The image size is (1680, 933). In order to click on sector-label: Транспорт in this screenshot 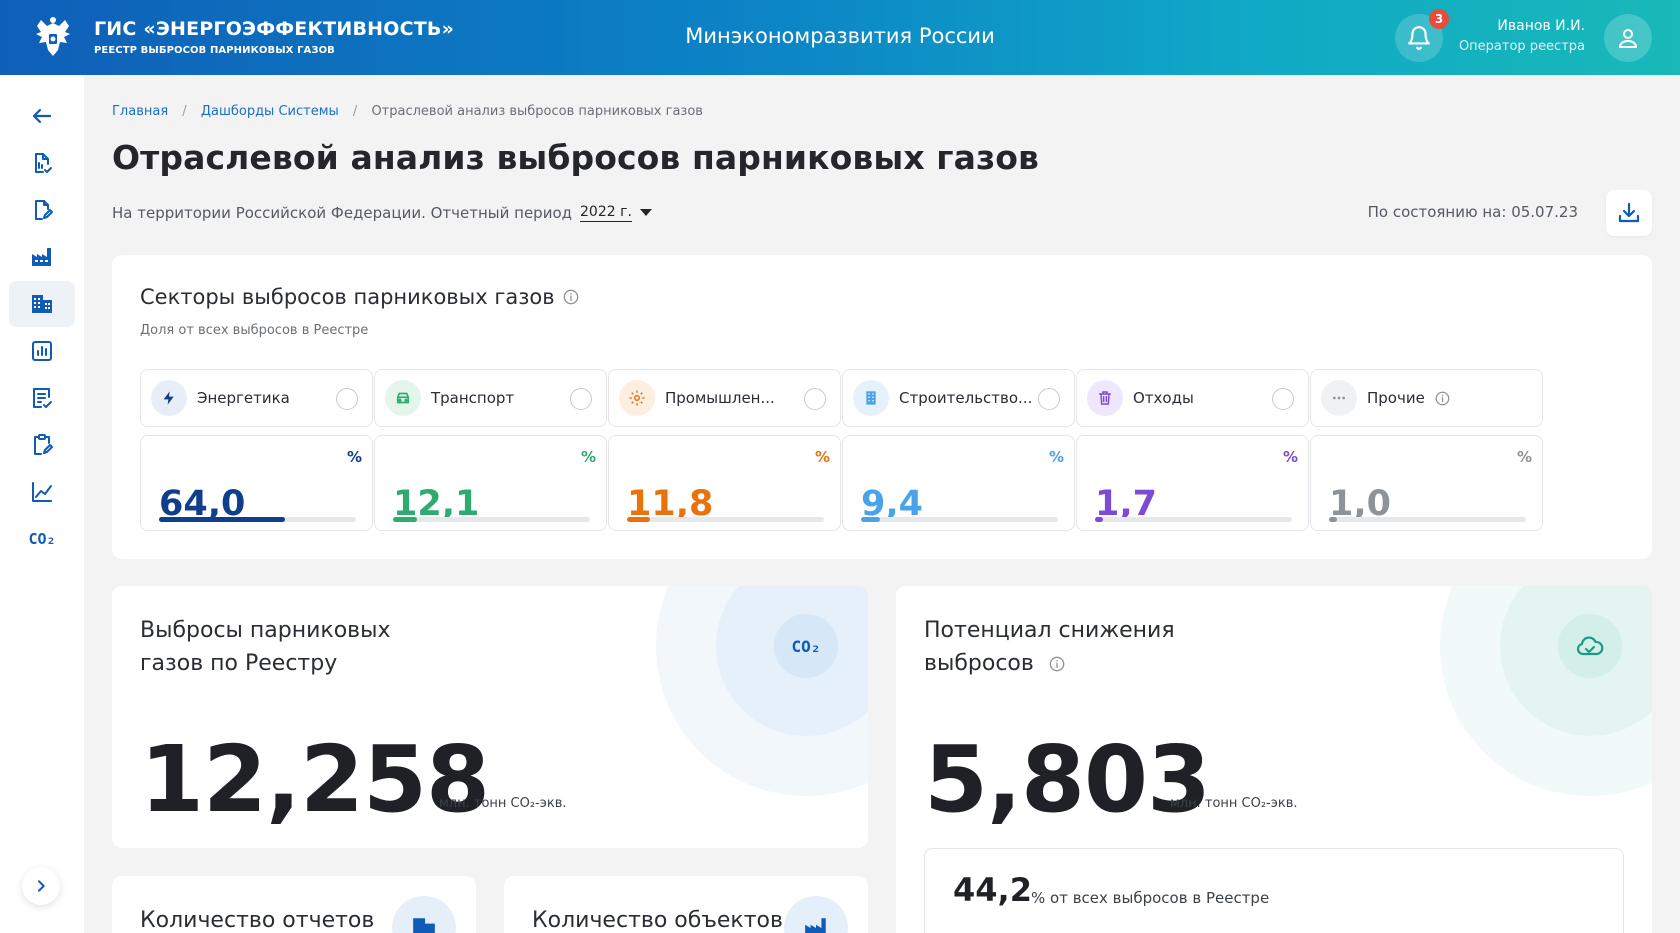, I will do `click(473, 398)`.